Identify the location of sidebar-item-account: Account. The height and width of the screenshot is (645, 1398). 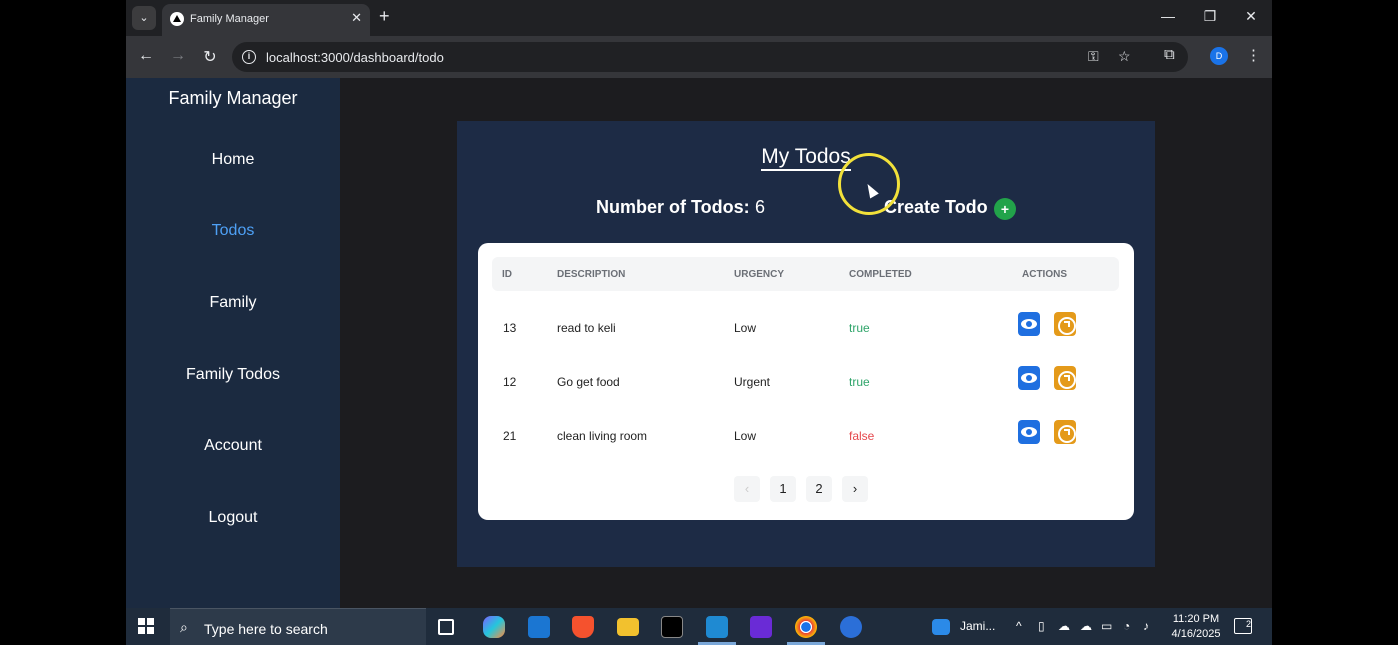
(233, 446).